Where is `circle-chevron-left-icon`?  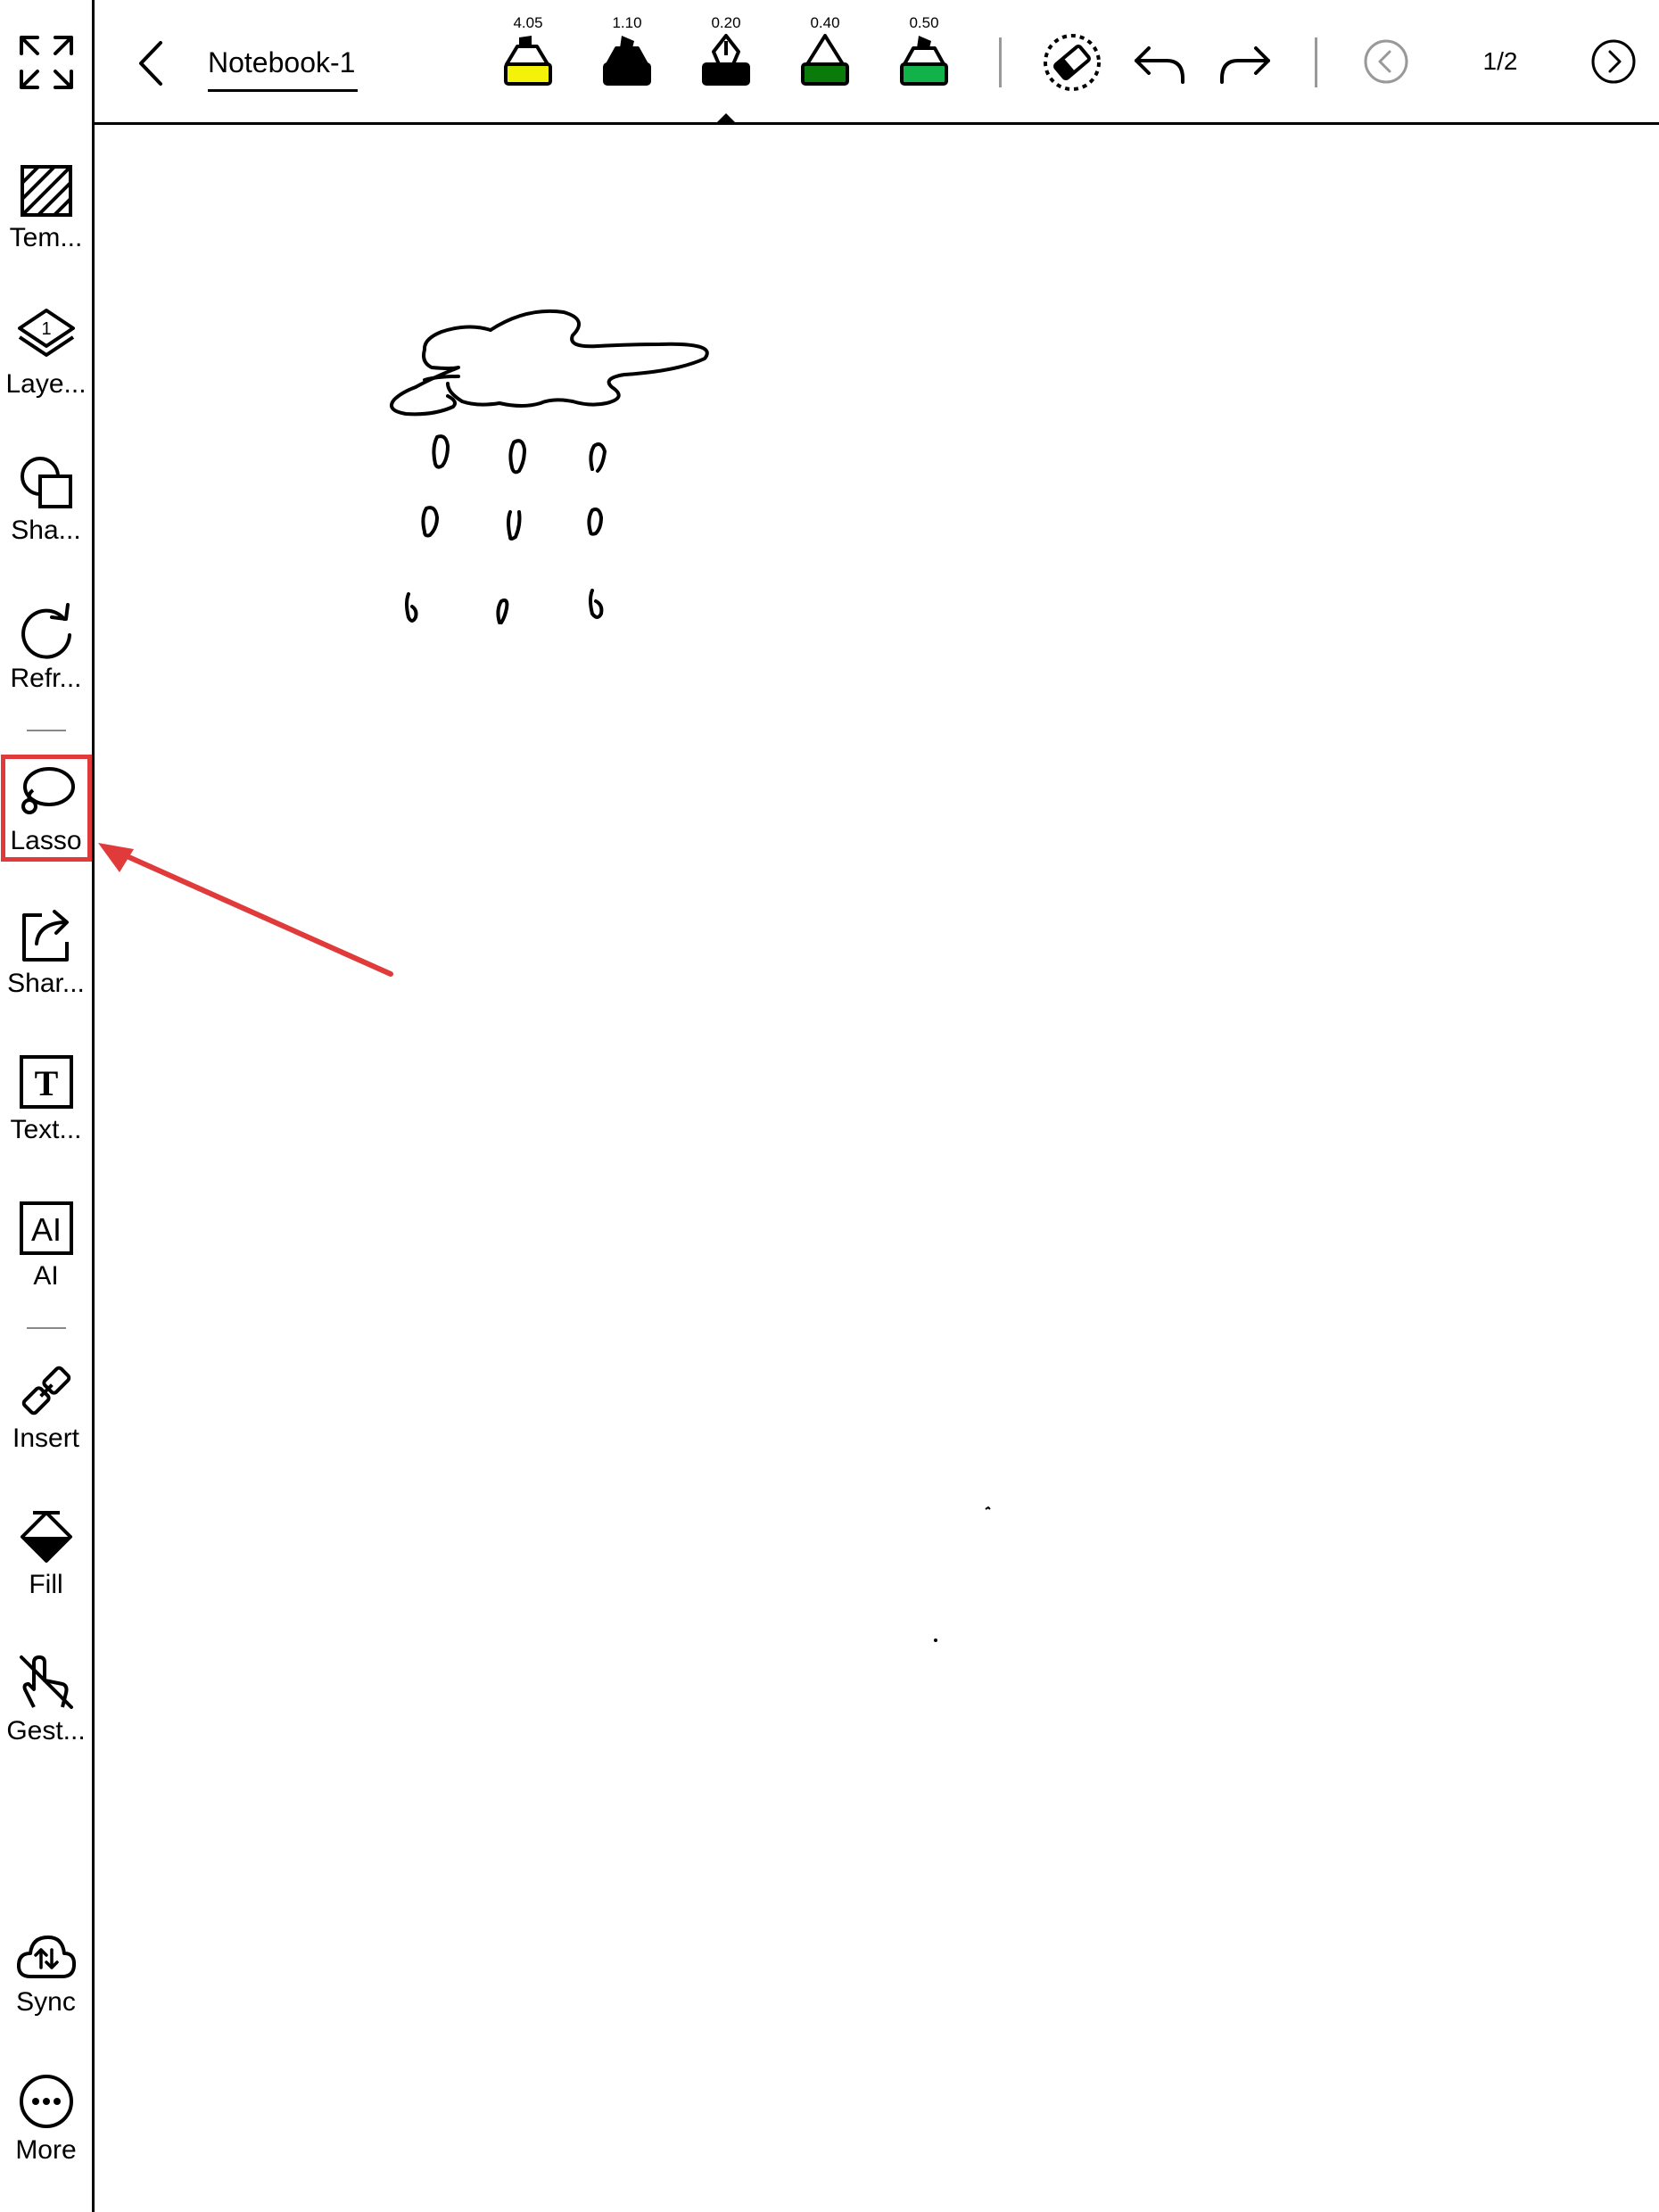 circle-chevron-left-icon is located at coordinates (1386, 62).